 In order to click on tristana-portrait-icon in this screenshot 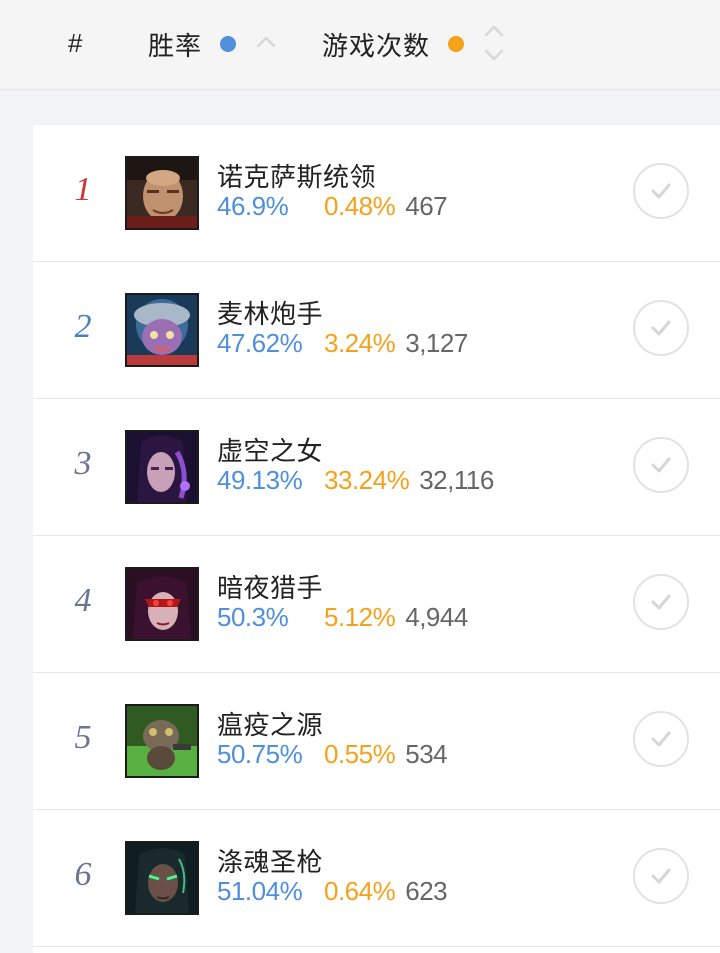, I will do `click(162, 330)`.